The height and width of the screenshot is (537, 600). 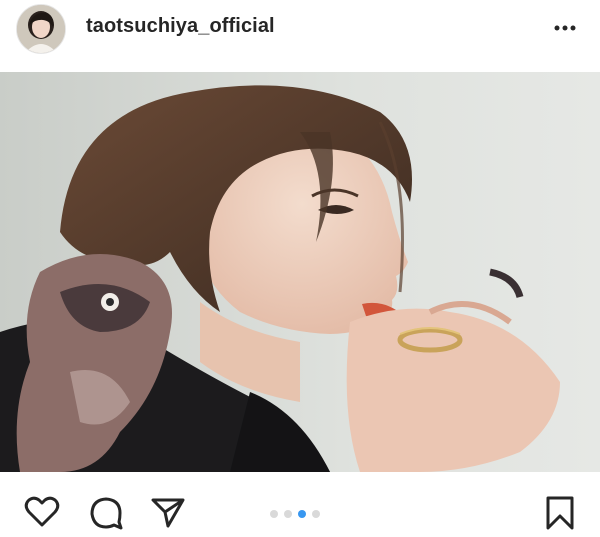 I want to click on comment-icon, so click(x=106, y=512).